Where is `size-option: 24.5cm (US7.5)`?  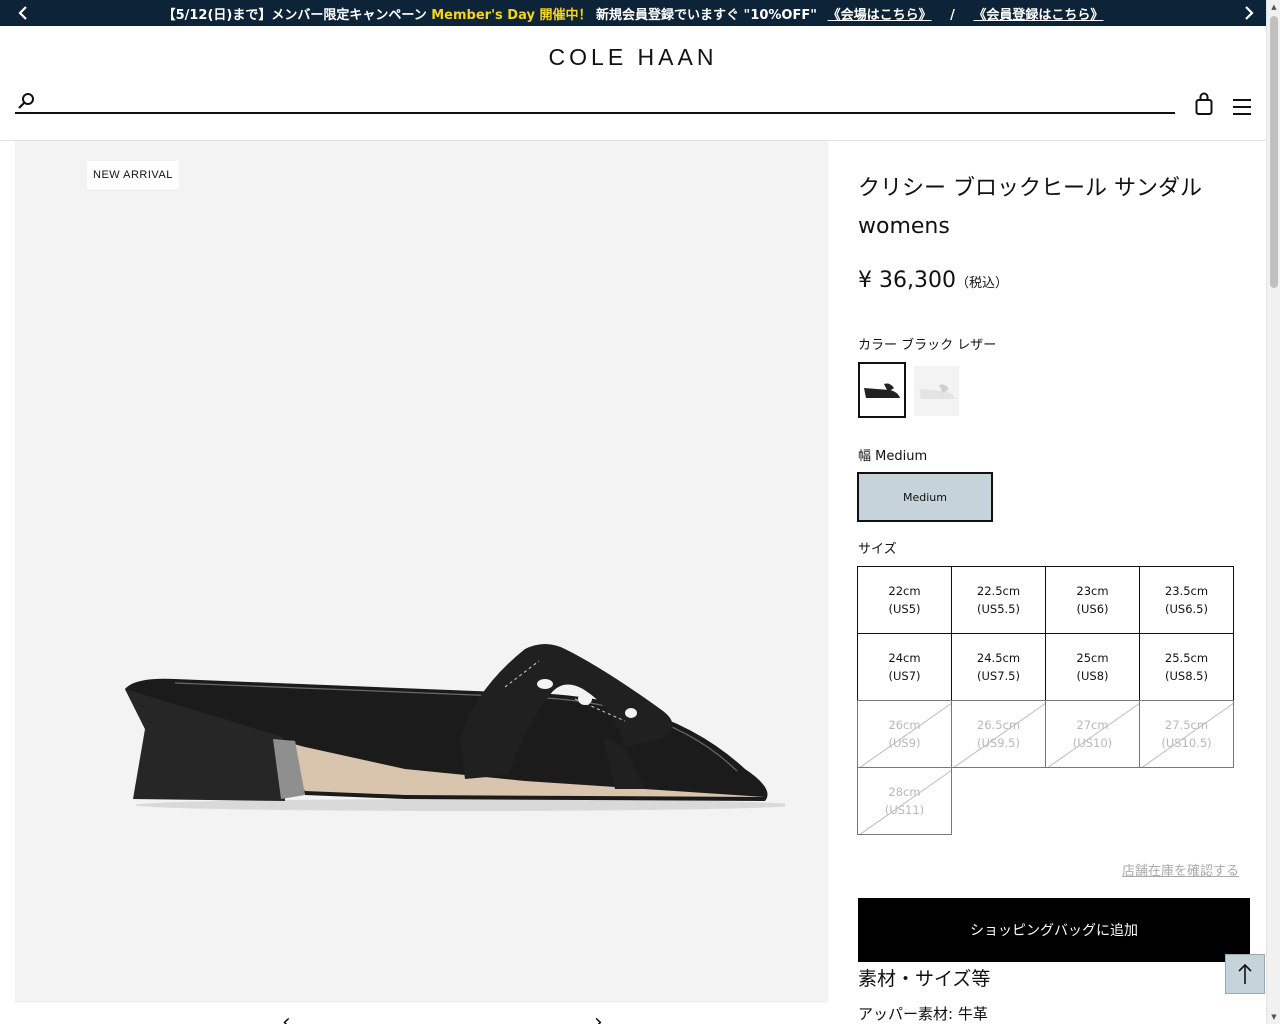
size-option: 24.5cm (US7.5) is located at coordinates (998, 667).